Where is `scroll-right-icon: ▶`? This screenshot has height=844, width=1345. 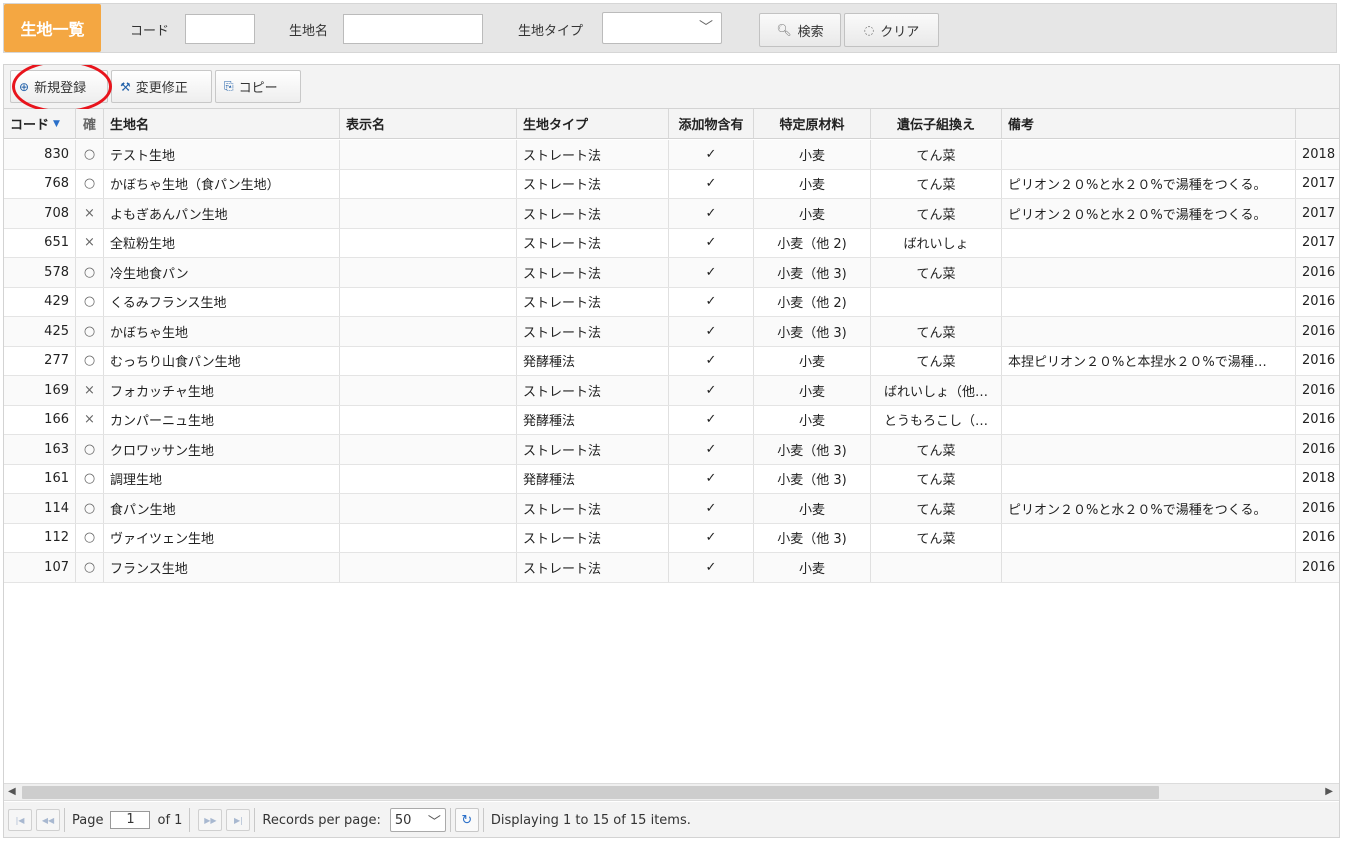
scroll-right-icon: ▶ is located at coordinates (1329, 791).